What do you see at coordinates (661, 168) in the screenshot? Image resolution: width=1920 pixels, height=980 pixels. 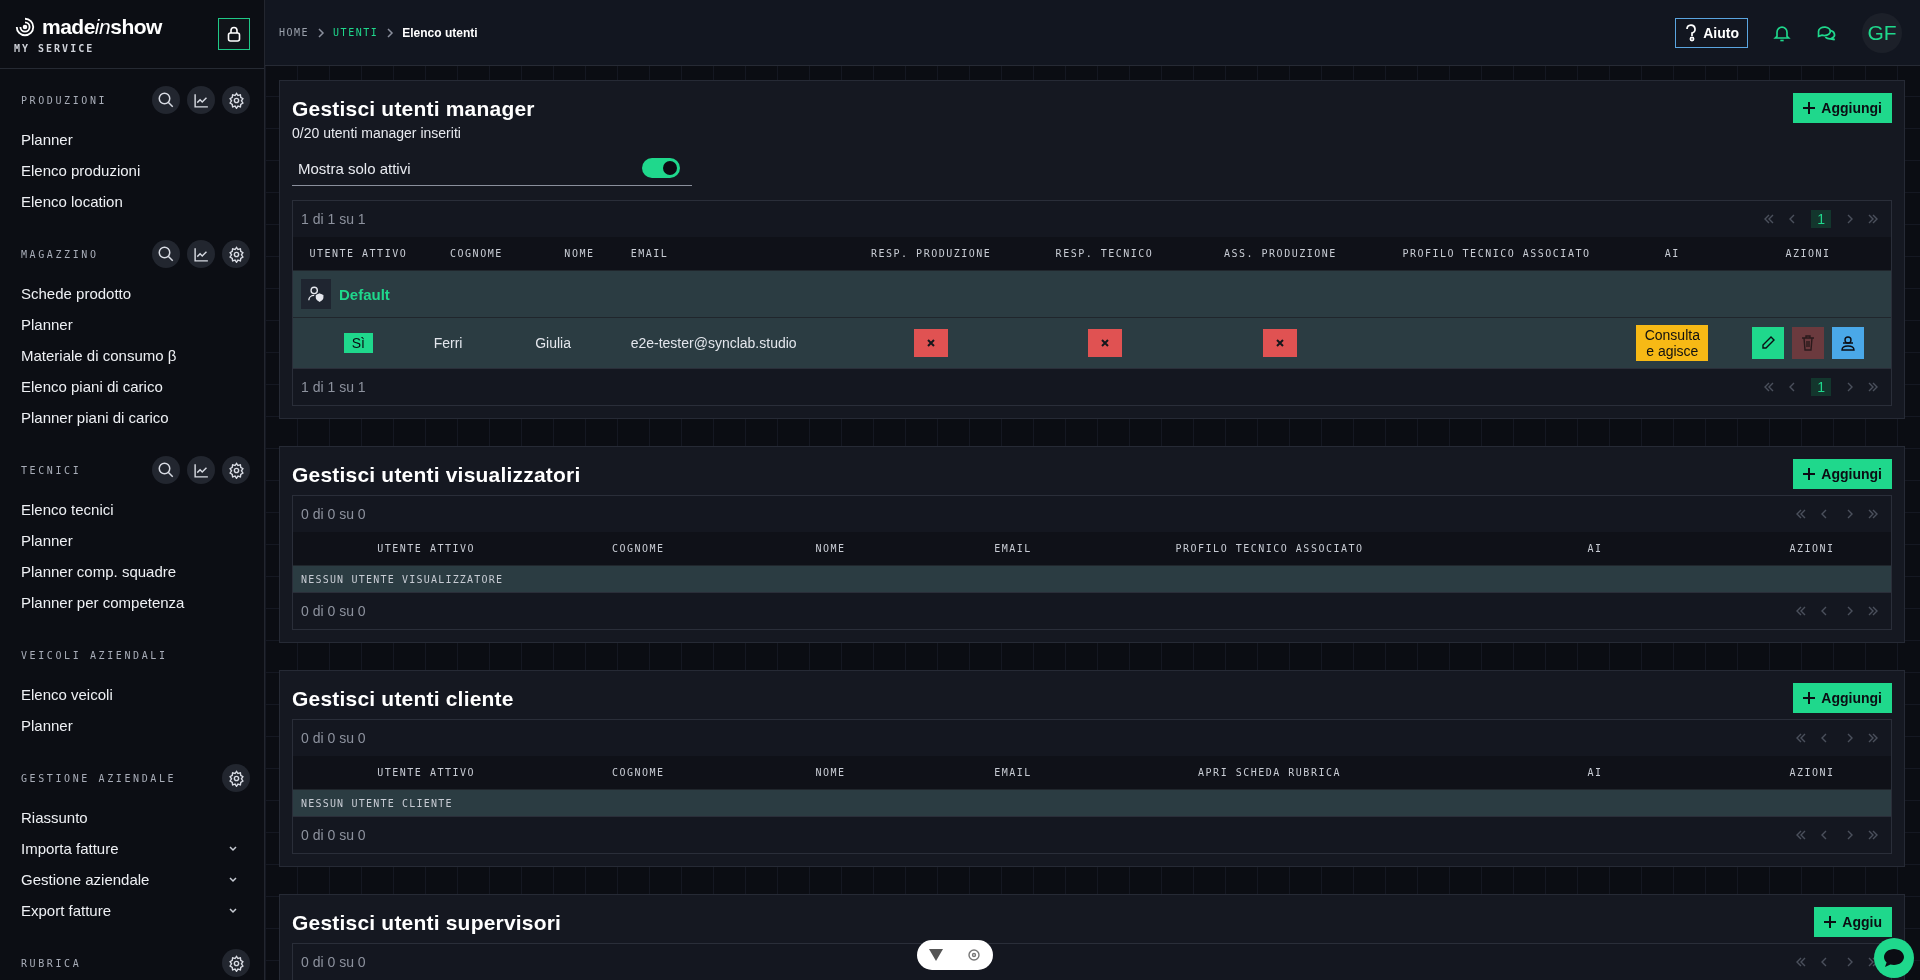 I see `toggle-switch` at bounding box center [661, 168].